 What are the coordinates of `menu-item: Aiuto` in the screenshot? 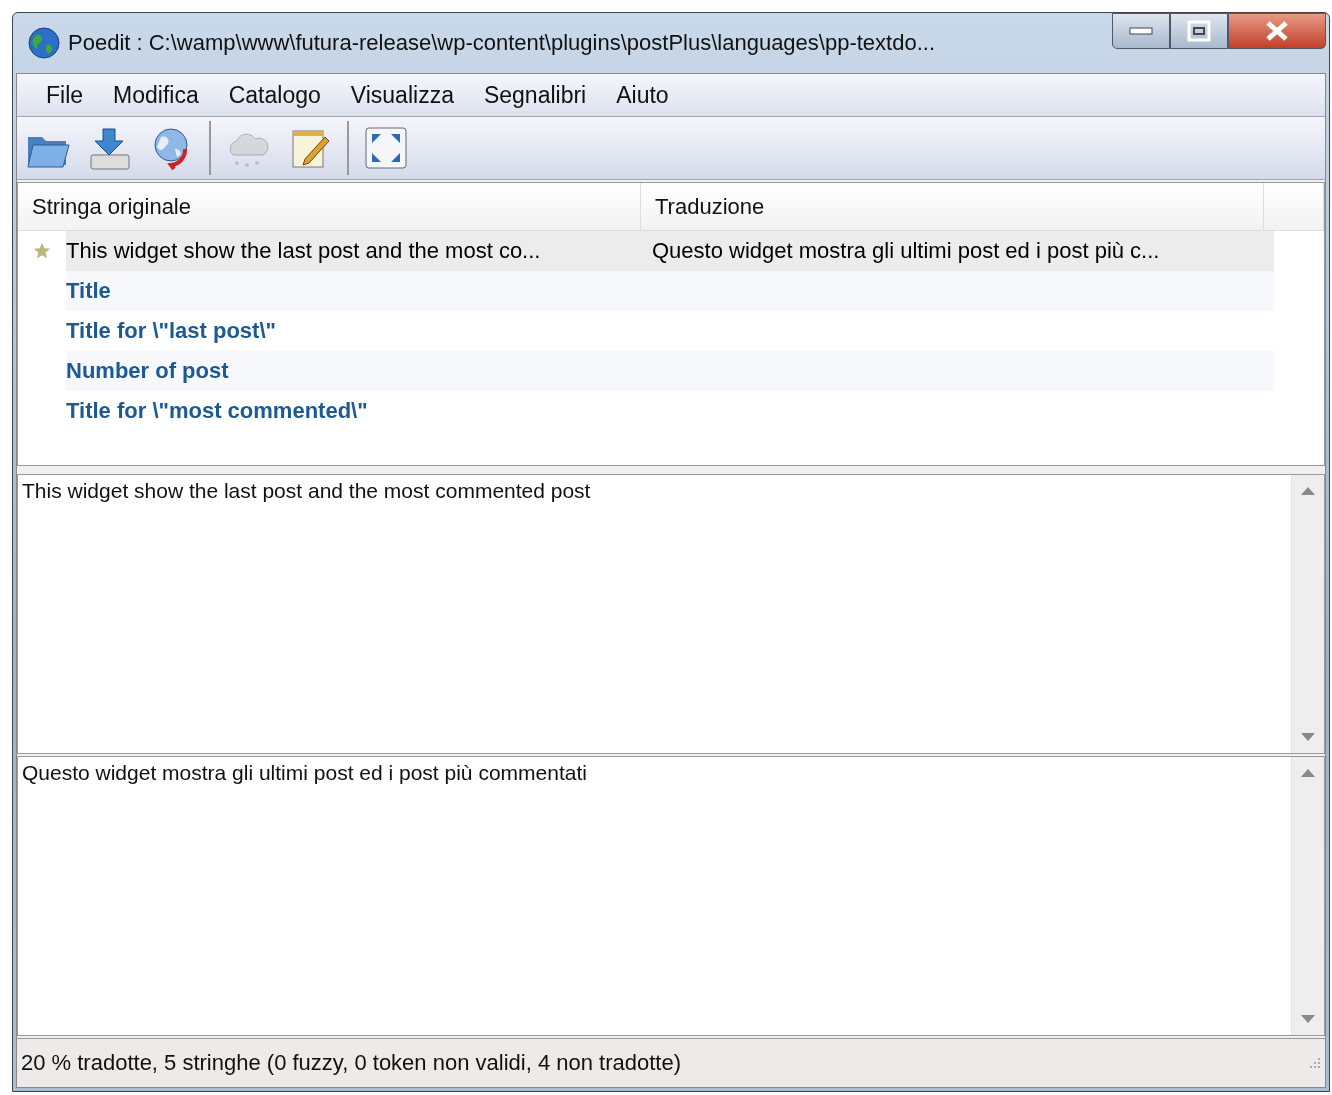 It's located at (642, 95).